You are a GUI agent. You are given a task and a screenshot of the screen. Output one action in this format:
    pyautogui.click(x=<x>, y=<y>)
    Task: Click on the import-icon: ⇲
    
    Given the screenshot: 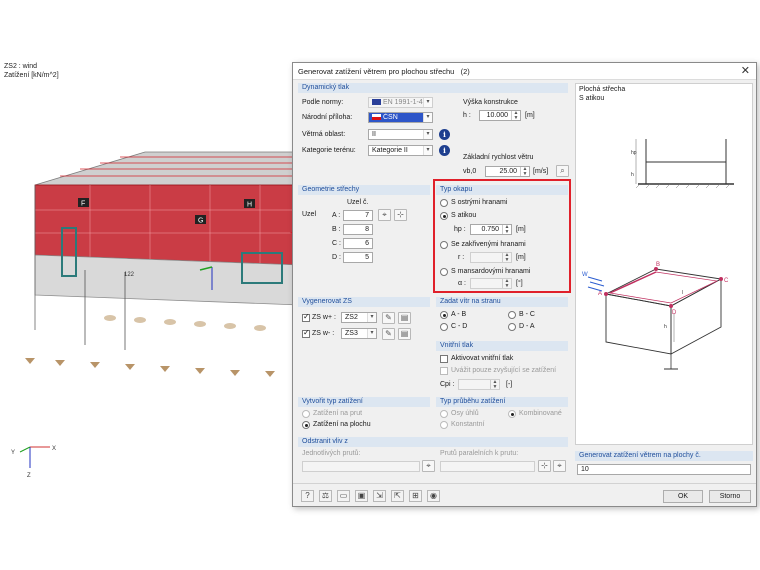 What is the action you would take?
    pyautogui.click(x=379, y=496)
    